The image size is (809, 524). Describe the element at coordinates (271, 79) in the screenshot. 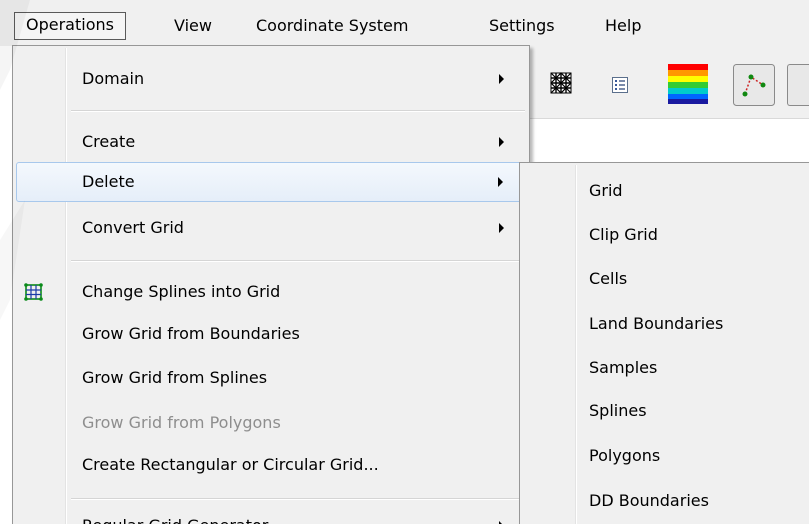

I see `menu-item-domain: Domain` at that location.